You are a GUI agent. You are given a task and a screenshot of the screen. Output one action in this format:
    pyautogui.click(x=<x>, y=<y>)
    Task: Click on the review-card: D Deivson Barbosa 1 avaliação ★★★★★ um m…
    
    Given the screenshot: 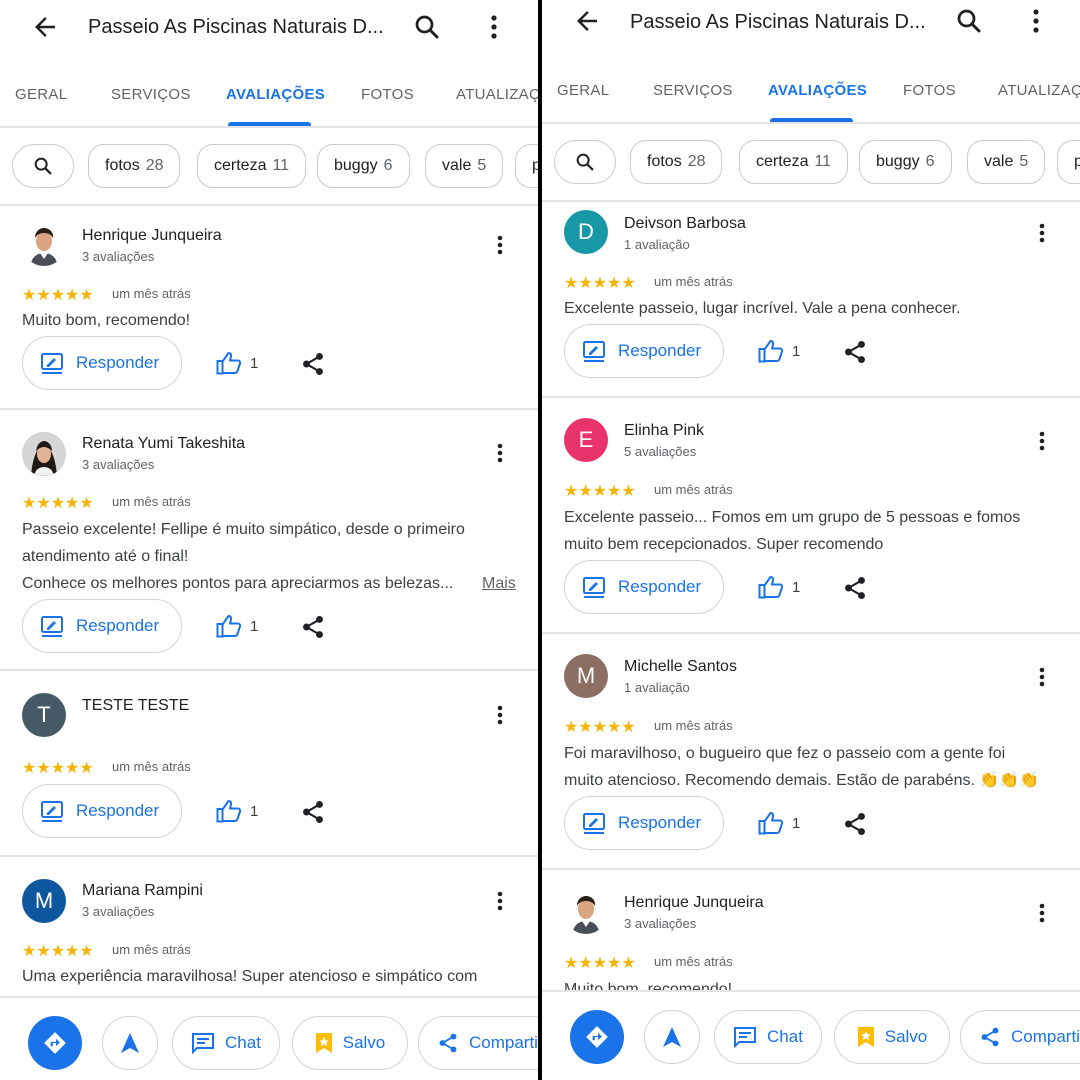 What is the action you would take?
    pyautogui.click(x=811, y=299)
    